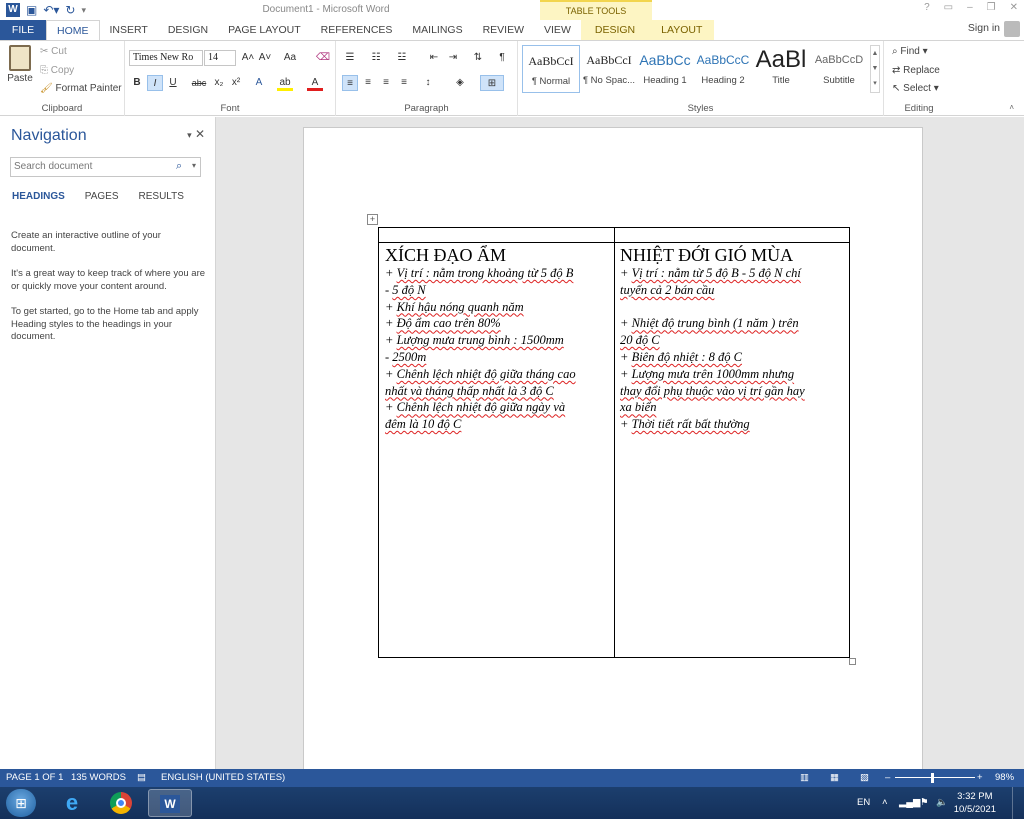 The height and width of the screenshot is (819, 1024). Describe the element at coordinates (20, 64) in the screenshot. I see `paste-button: Paste` at that location.